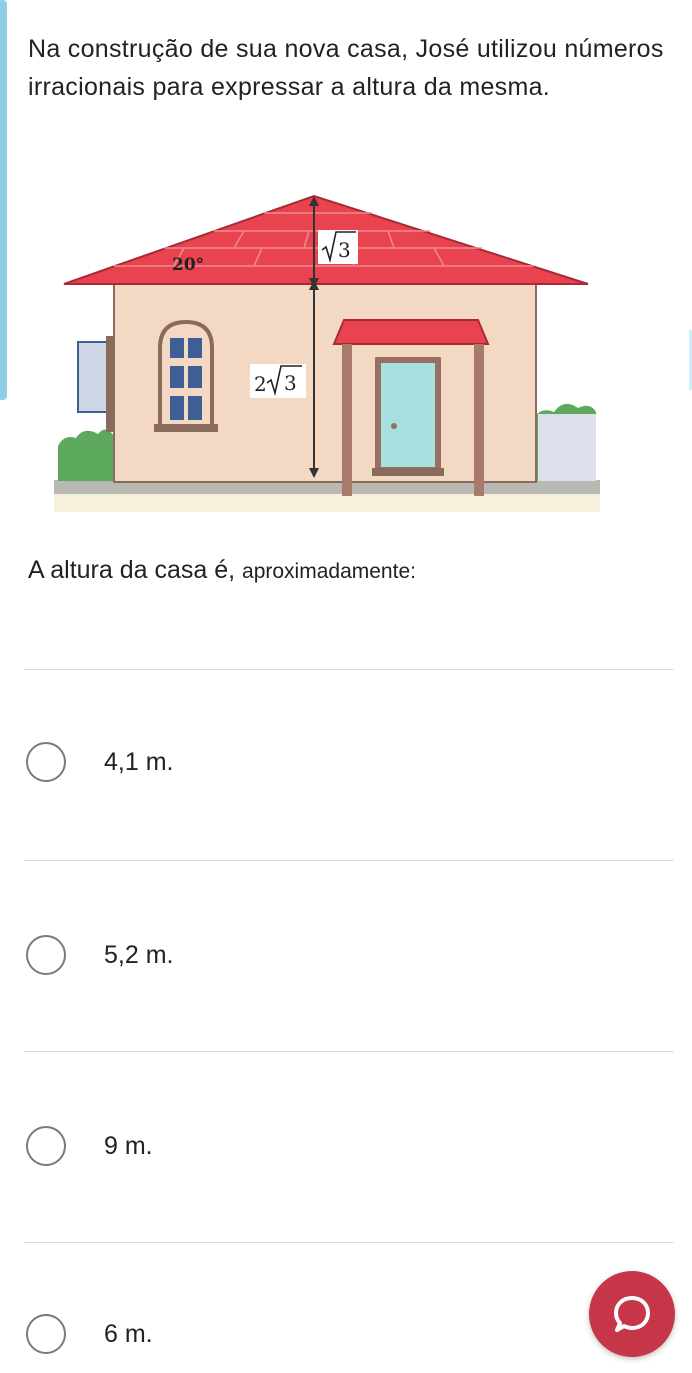 The height and width of the screenshot is (1373, 692). I want to click on prompt-small: aproximadamente:, so click(329, 571).